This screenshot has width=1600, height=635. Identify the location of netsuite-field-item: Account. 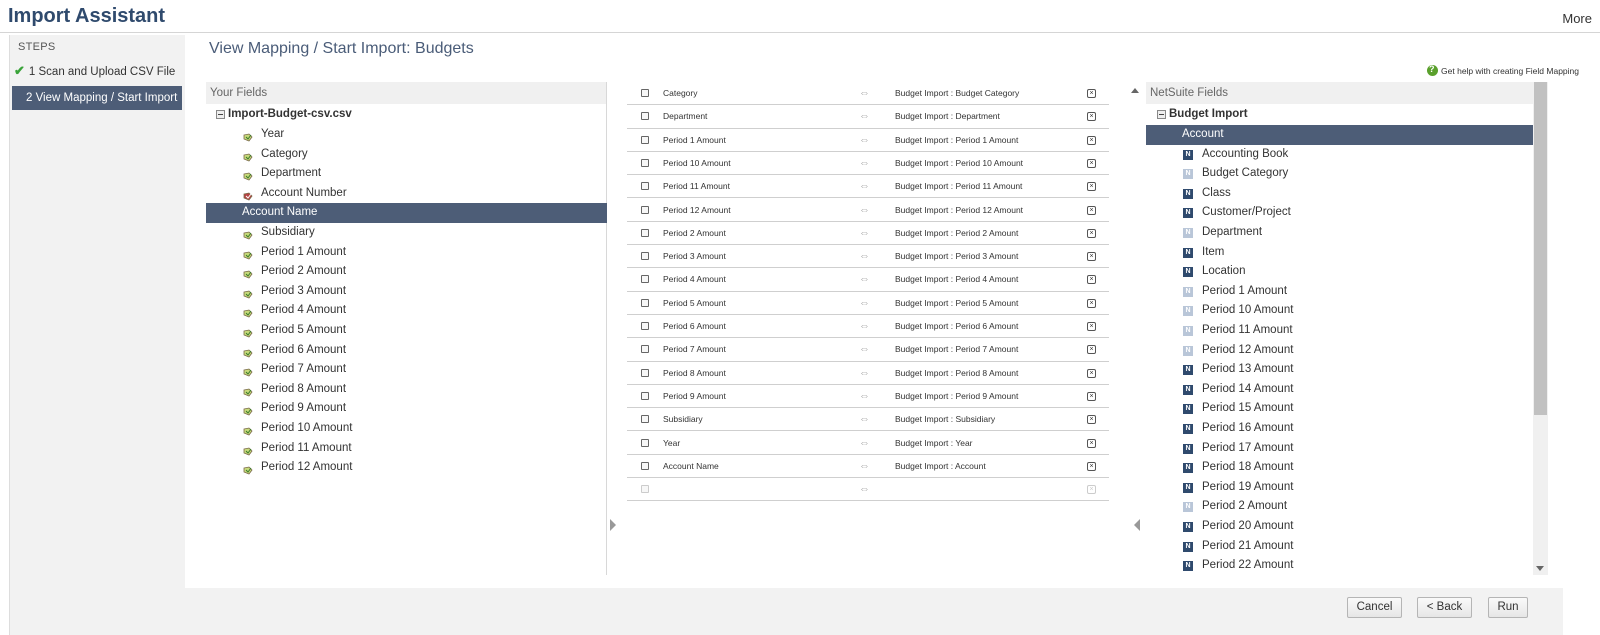
(1347, 135).